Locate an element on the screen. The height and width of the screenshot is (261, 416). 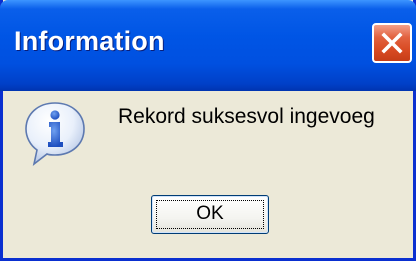
ok-button: OK is located at coordinates (210, 214).